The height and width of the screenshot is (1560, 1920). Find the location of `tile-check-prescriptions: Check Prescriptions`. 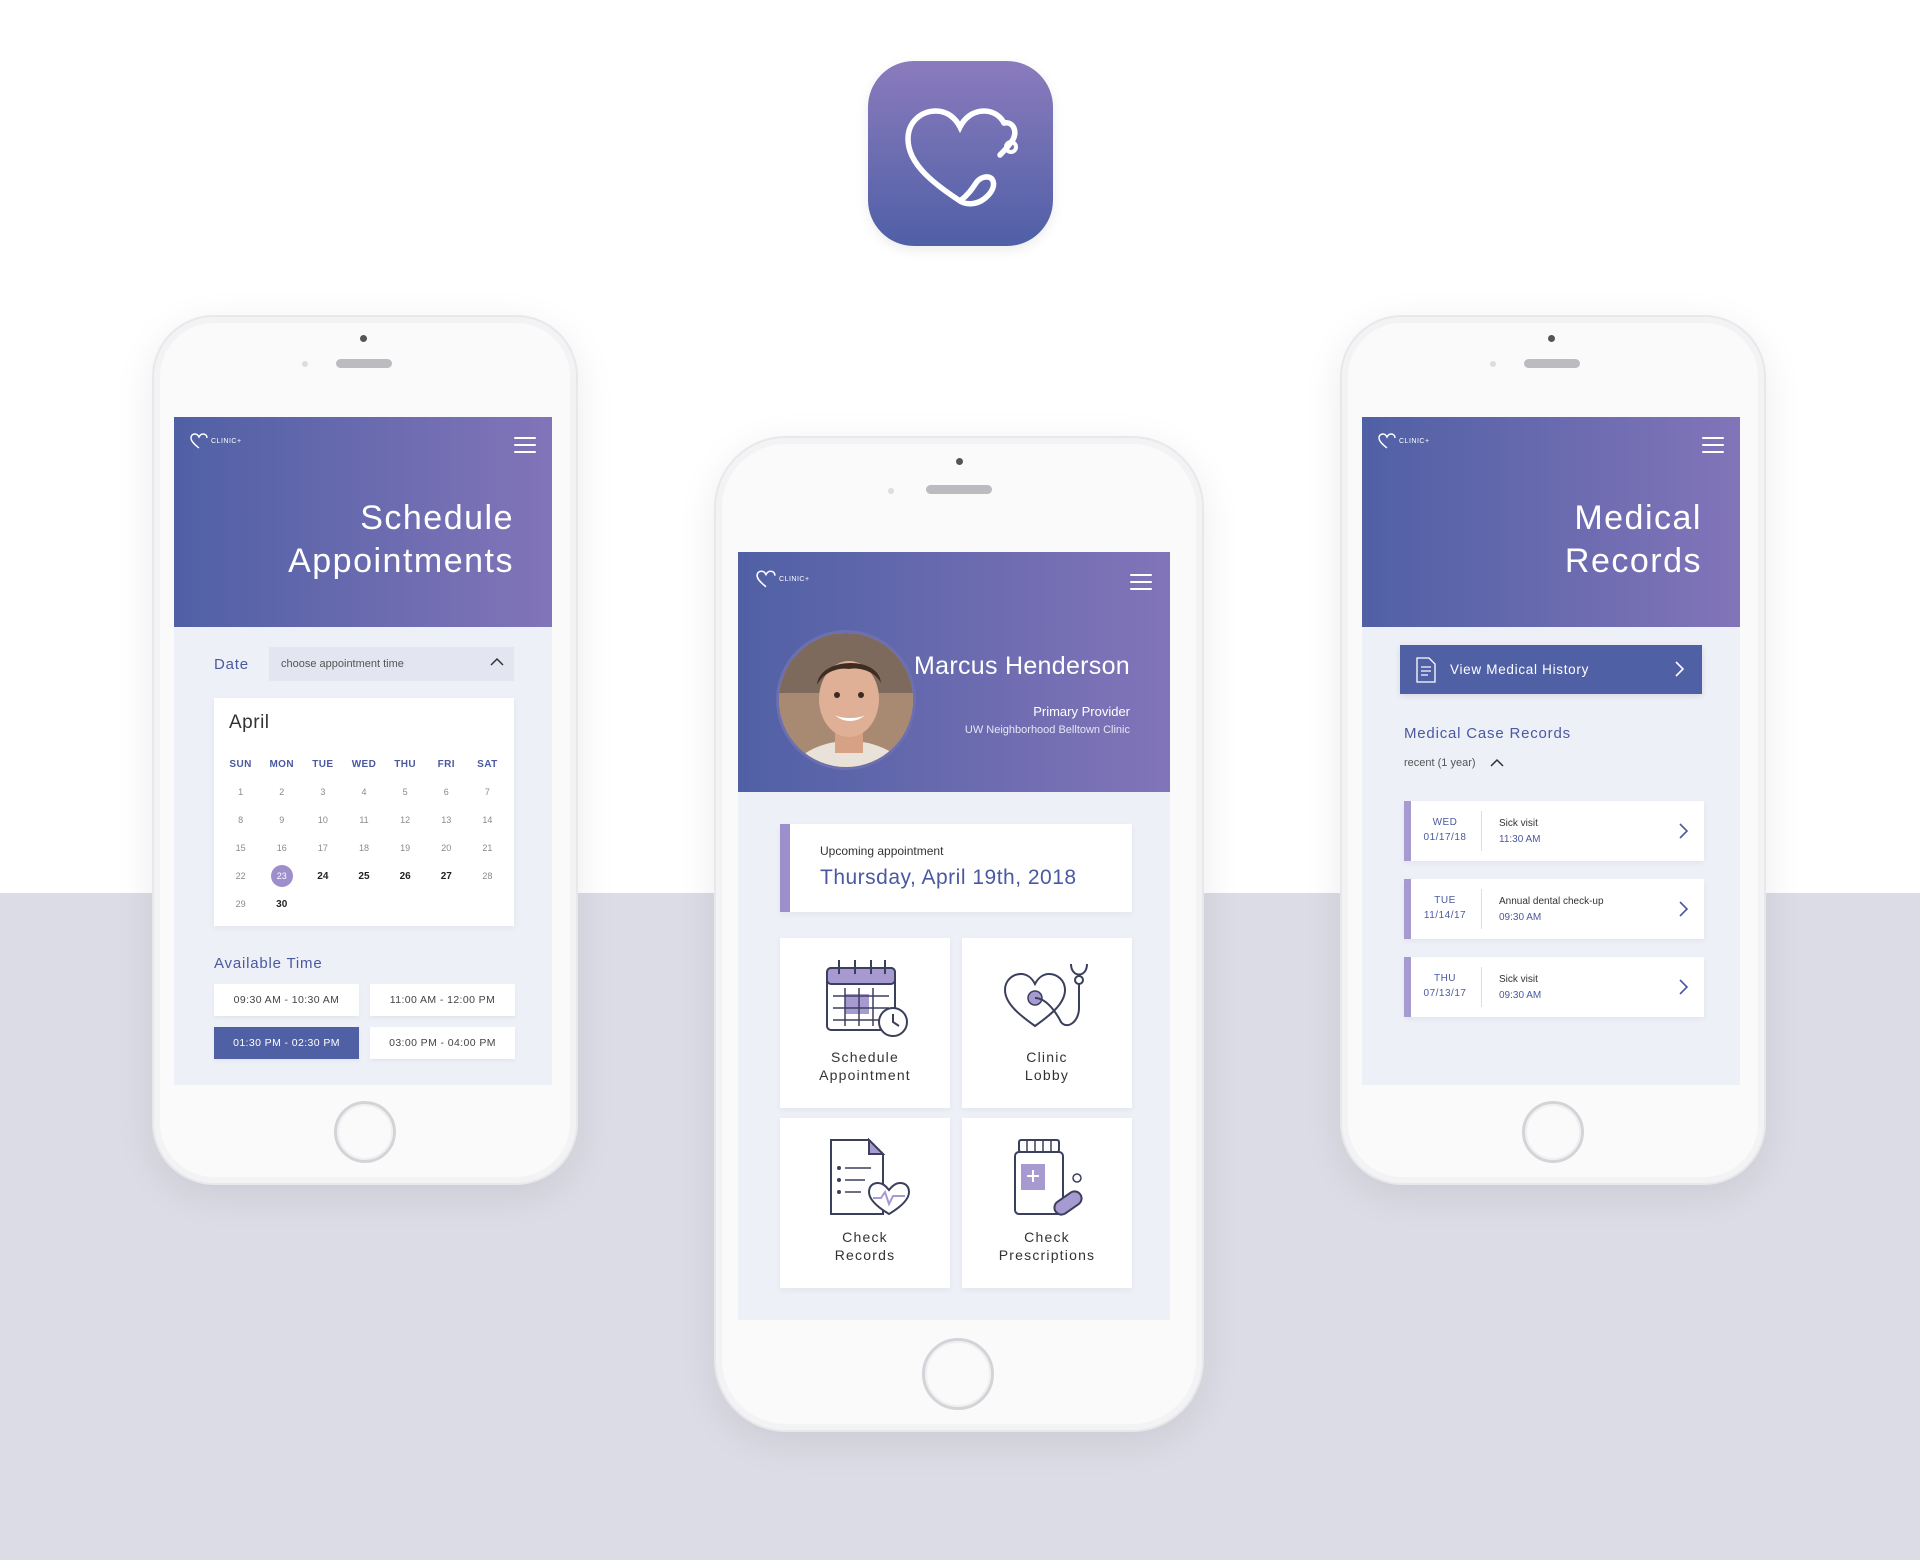

tile-check-prescriptions: Check Prescriptions is located at coordinates (1047, 1203).